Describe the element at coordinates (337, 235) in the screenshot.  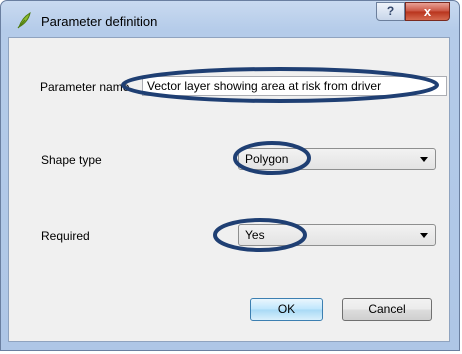
I see `required-select: Yes` at that location.